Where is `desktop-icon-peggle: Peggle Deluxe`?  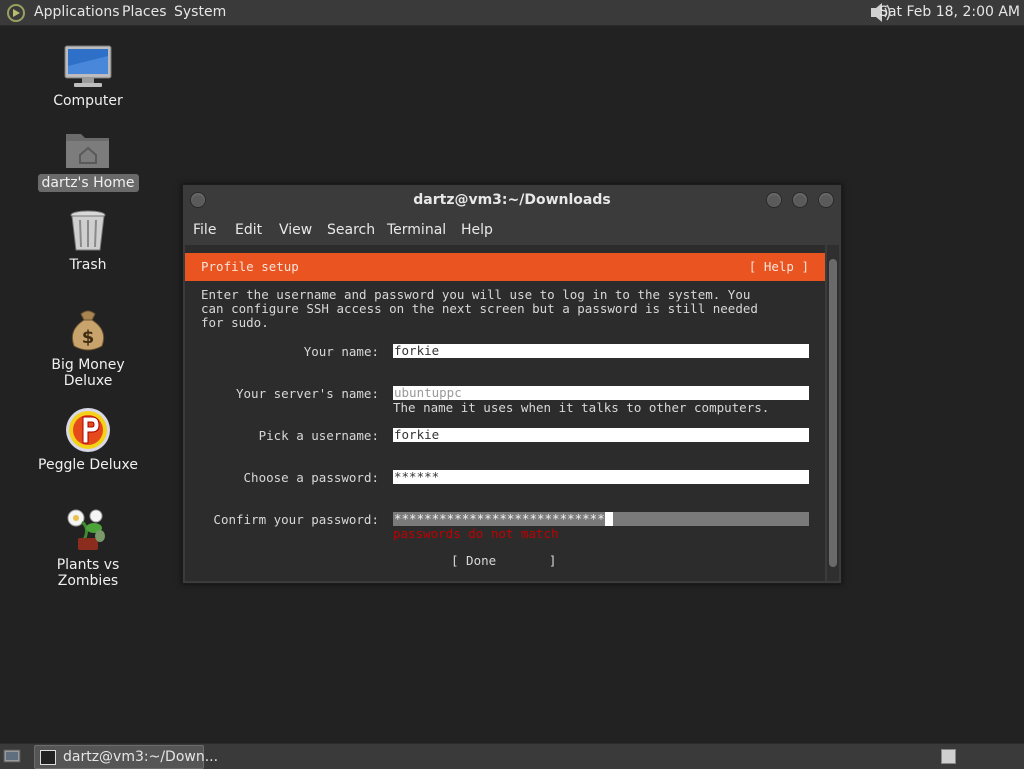
desktop-icon-peggle: Peggle Deluxe is located at coordinates (88, 440).